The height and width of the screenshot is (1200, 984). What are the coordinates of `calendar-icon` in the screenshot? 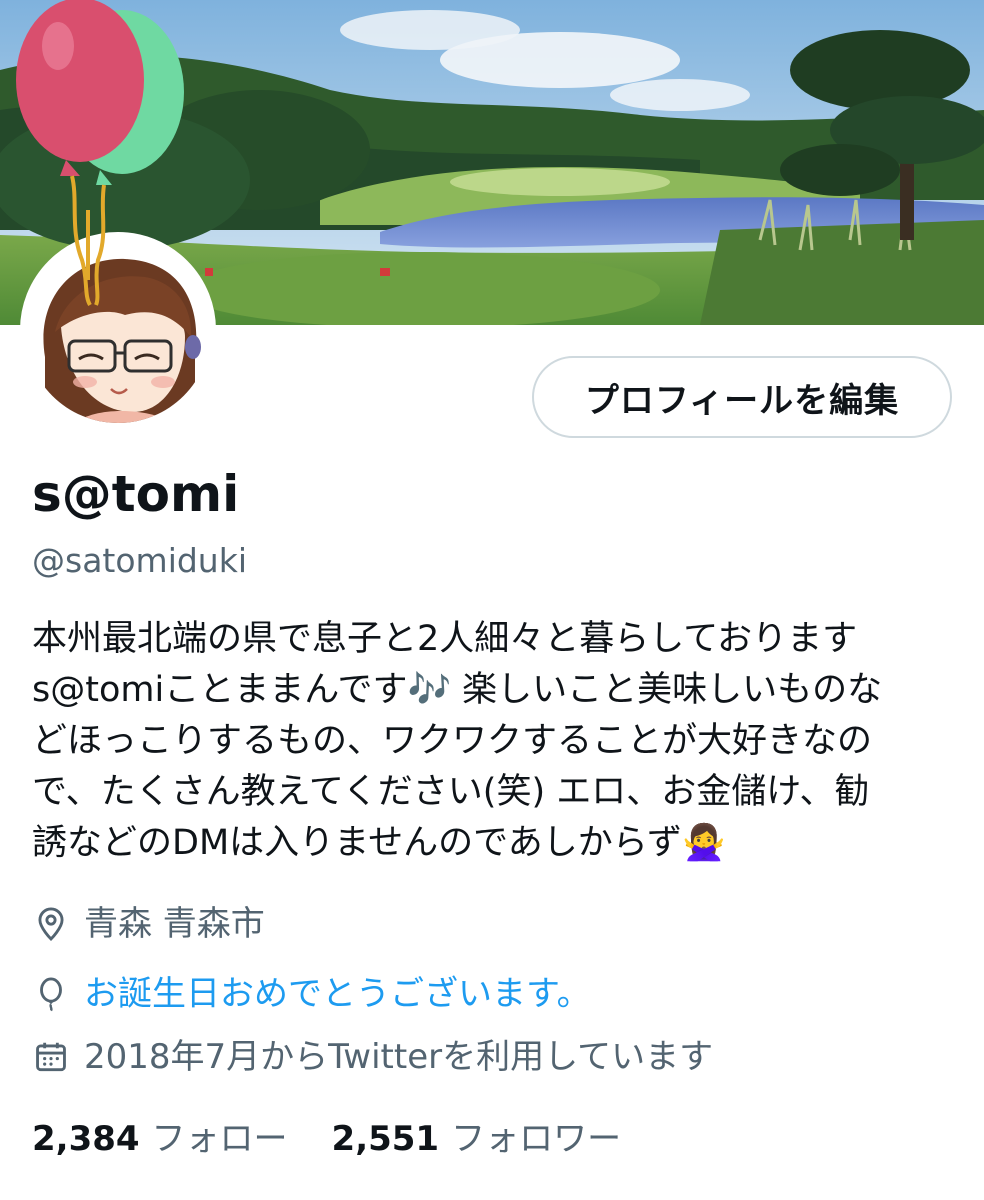 It's located at (51, 1057).